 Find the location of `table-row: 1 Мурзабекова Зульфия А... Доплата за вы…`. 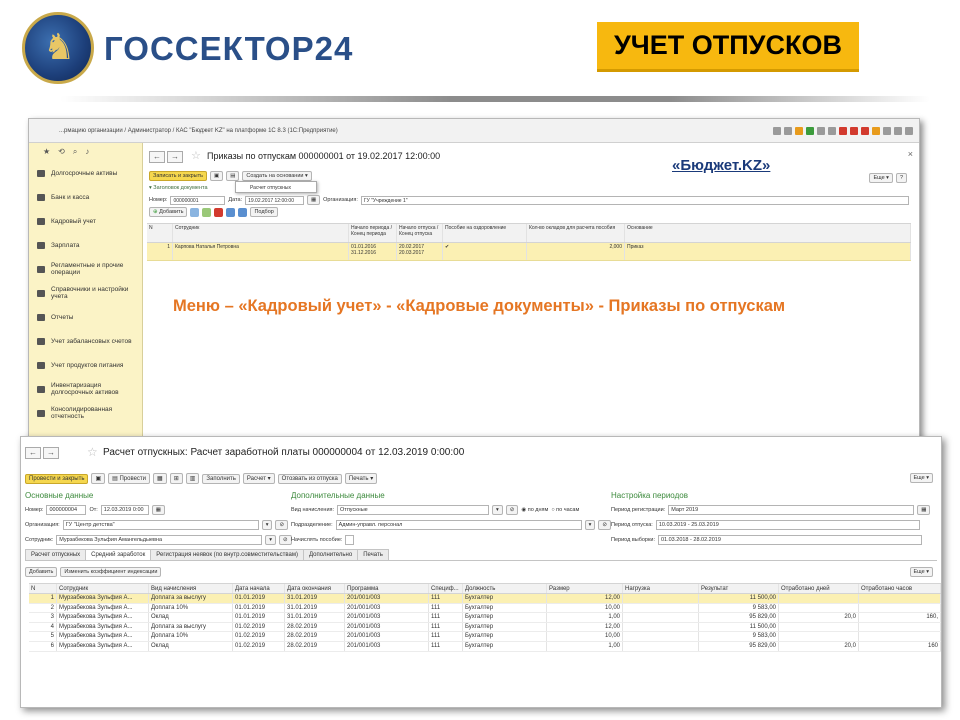

table-row: 1 Мурзабекова Зульфия А... Доплата за вы… is located at coordinates (485, 599).